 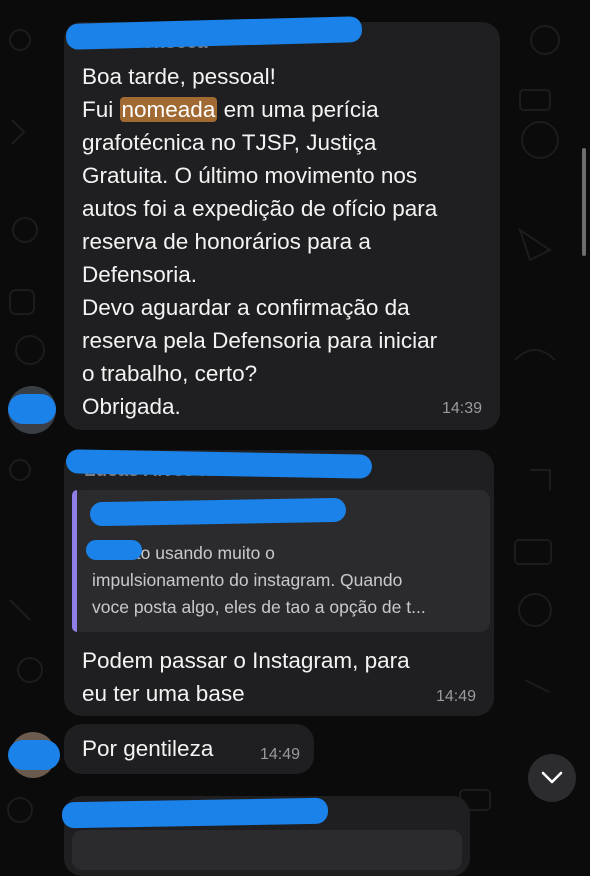 What do you see at coordinates (461, 408) in the screenshot?
I see `message-time-1: 14:39` at bounding box center [461, 408].